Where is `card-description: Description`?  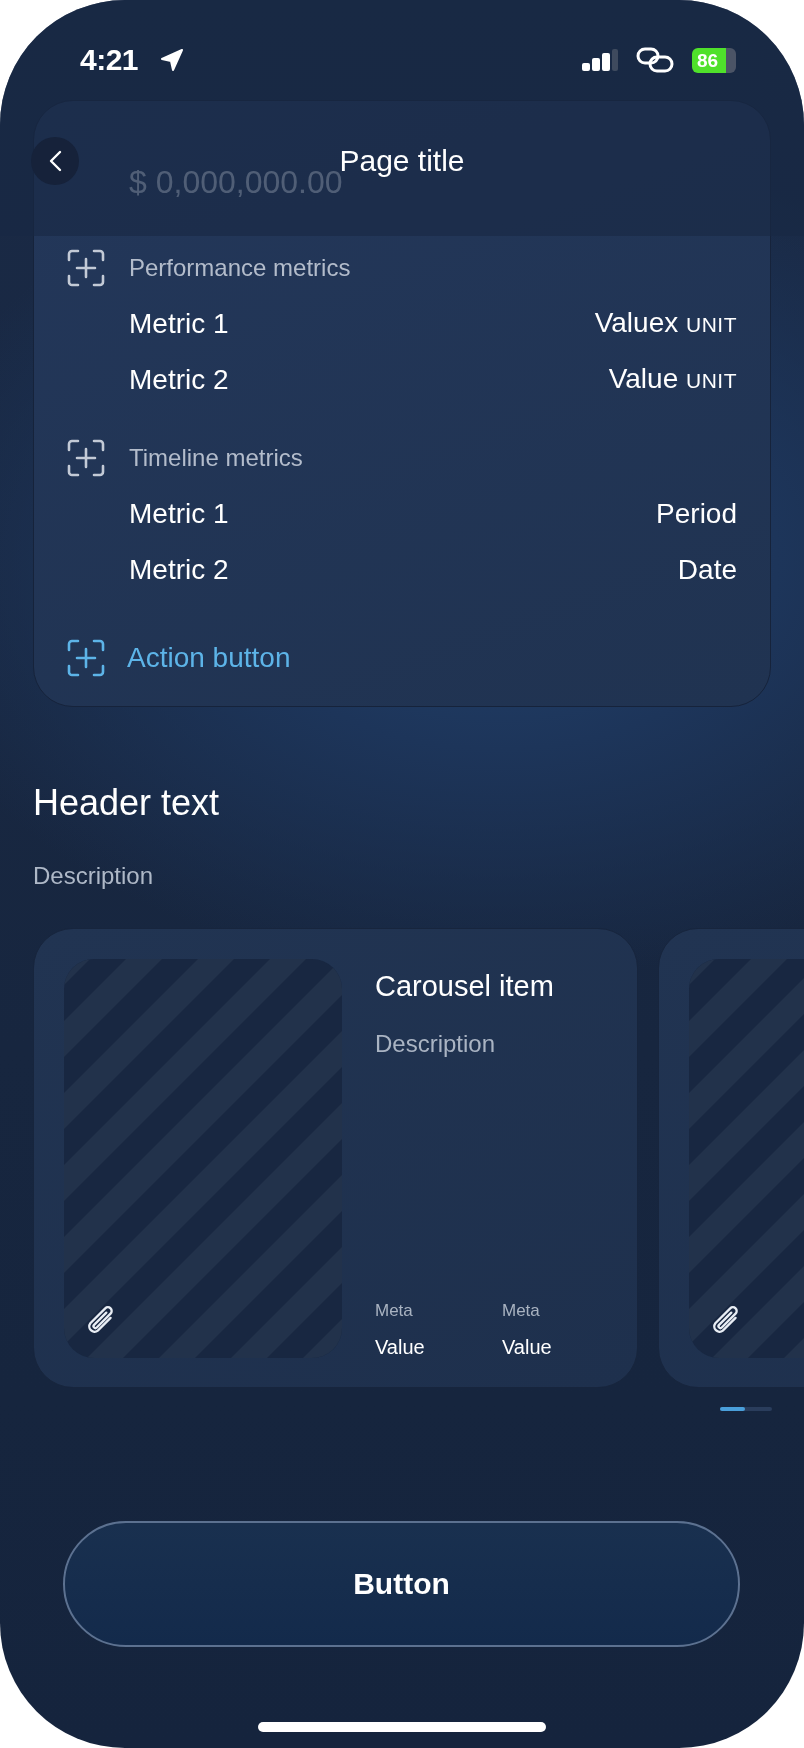 card-description: Description is located at coordinates (435, 1044).